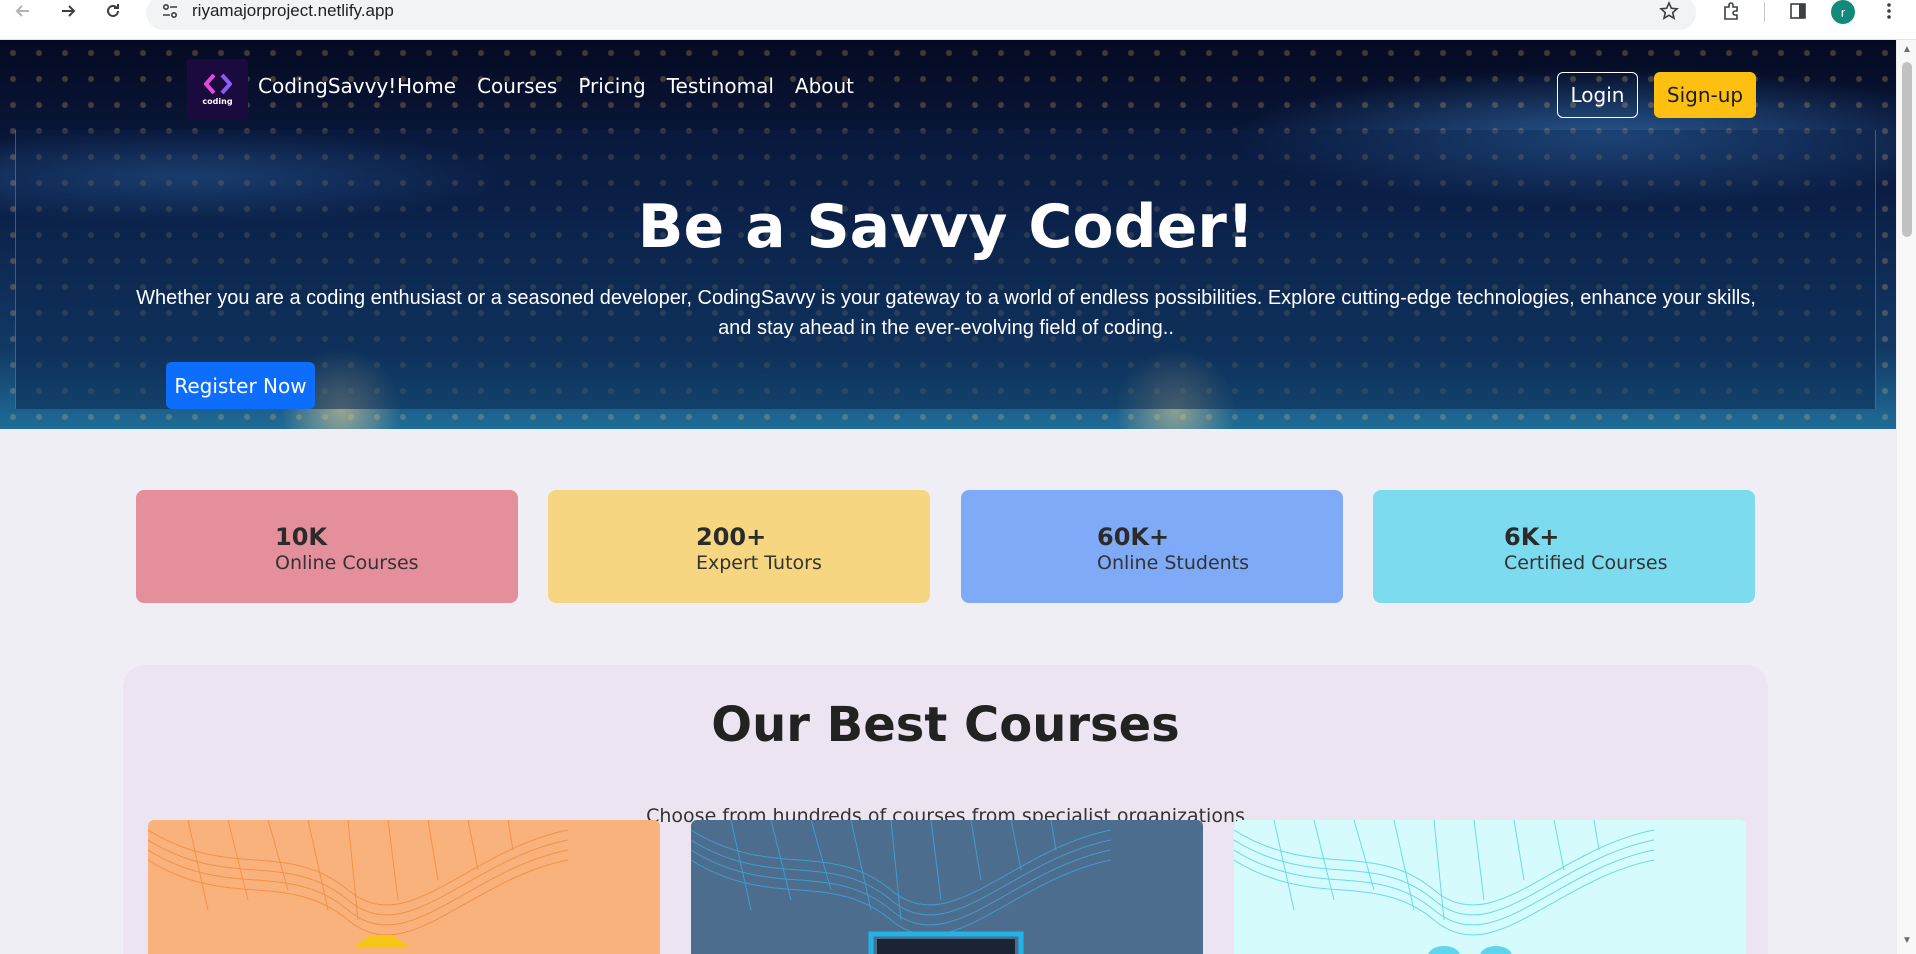 The height and width of the screenshot is (954, 1916). What do you see at coordinates (171, 11) in the screenshot?
I see `site-settings-icon` at bounding box center [171, 11].